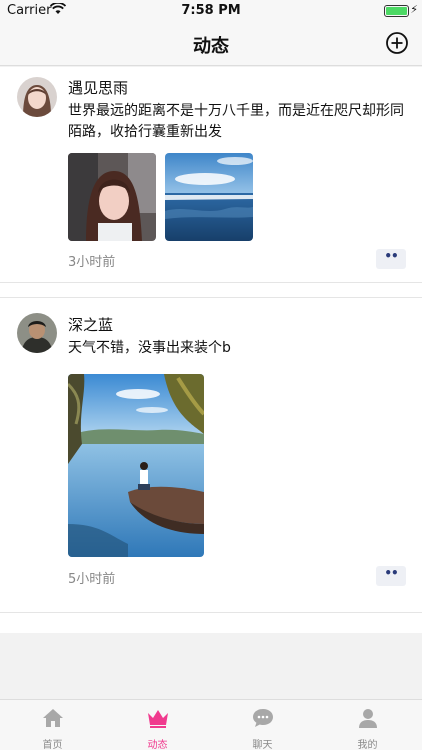 Image resolution: width=422 pixels, height=750 pixels. Describe the element at coordinates (368, 718) in the screenshot. I see `person-icon` at that location.